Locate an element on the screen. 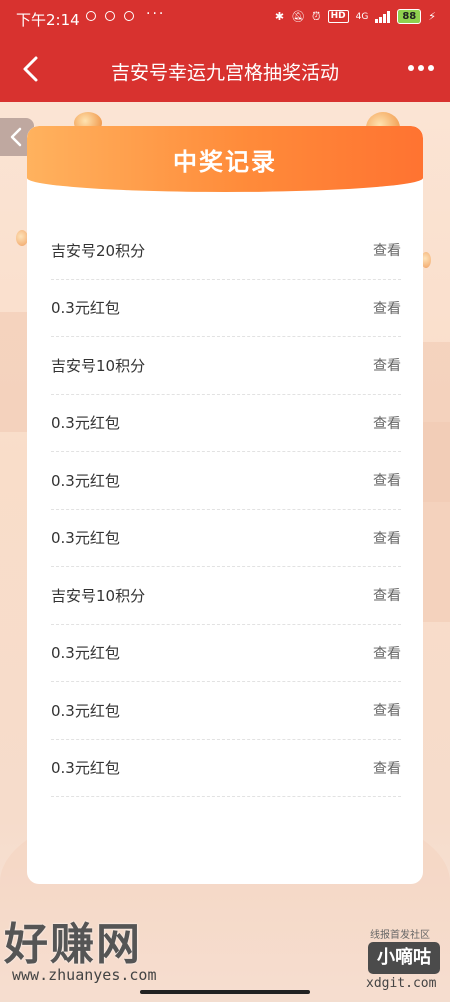  home-indicator is located at coordinates (225, 992).